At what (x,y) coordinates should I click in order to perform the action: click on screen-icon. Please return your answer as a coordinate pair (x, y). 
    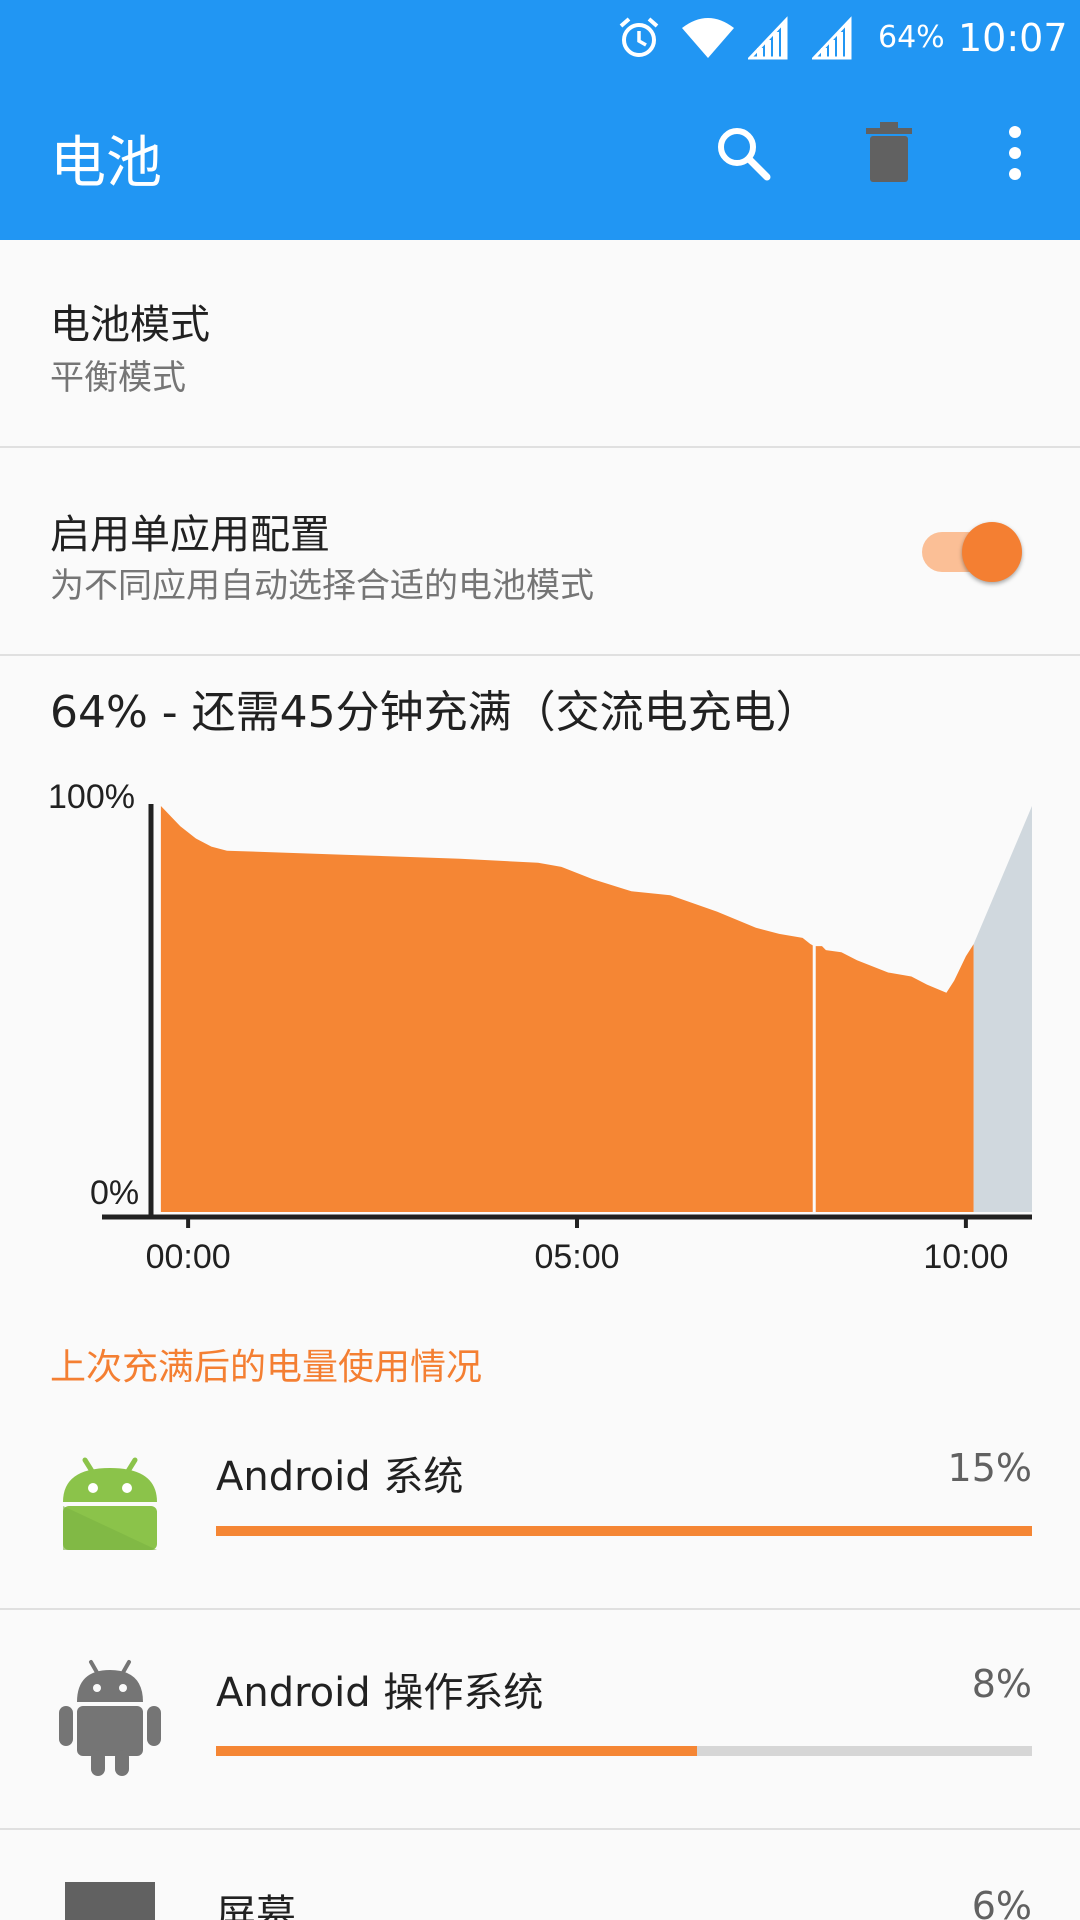
    Looking at the image, I should click on (110, 1901).